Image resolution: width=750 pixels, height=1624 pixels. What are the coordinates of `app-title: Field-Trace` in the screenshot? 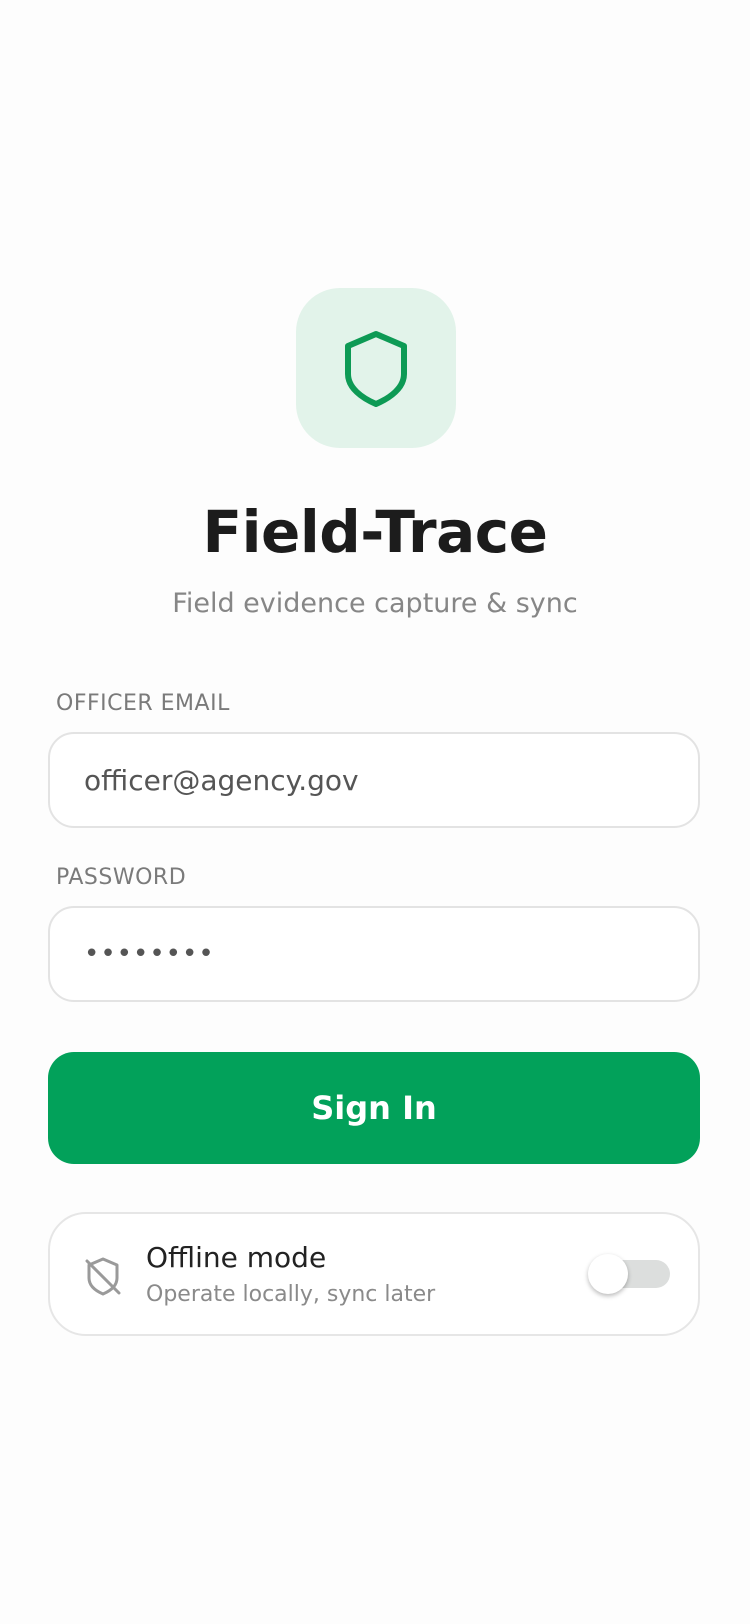 It's located at (375, 532).